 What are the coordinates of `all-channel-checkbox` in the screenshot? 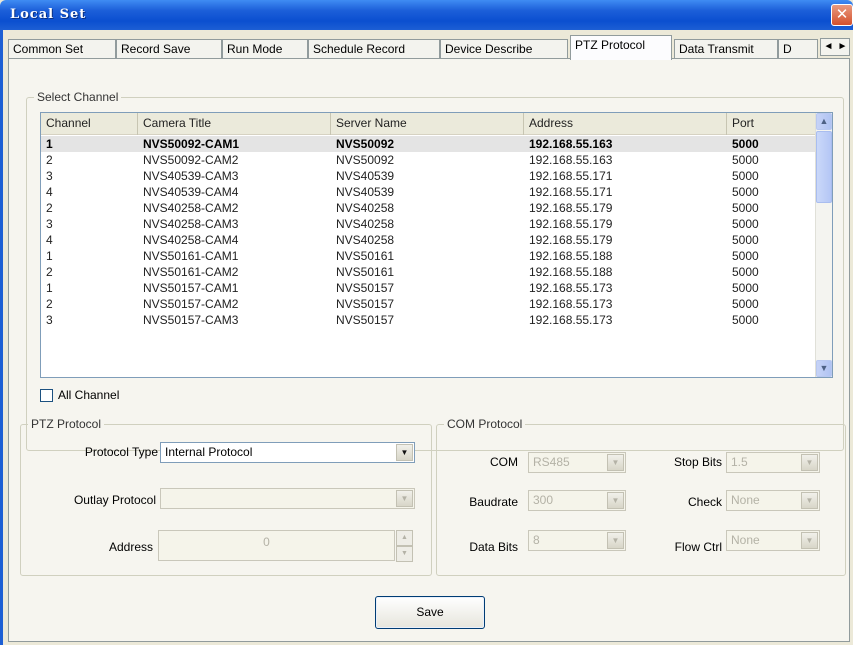 It's located at (46, 395).